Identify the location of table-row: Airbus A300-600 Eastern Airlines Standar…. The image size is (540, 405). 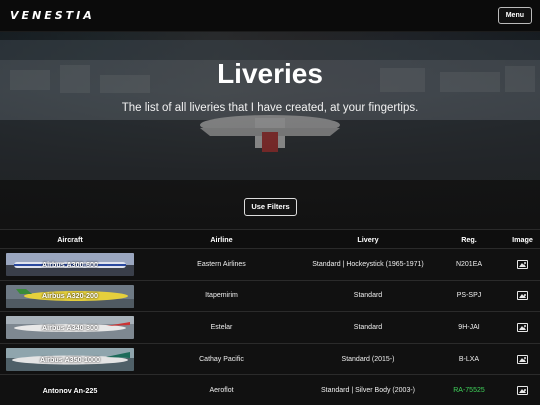
(270, 264).